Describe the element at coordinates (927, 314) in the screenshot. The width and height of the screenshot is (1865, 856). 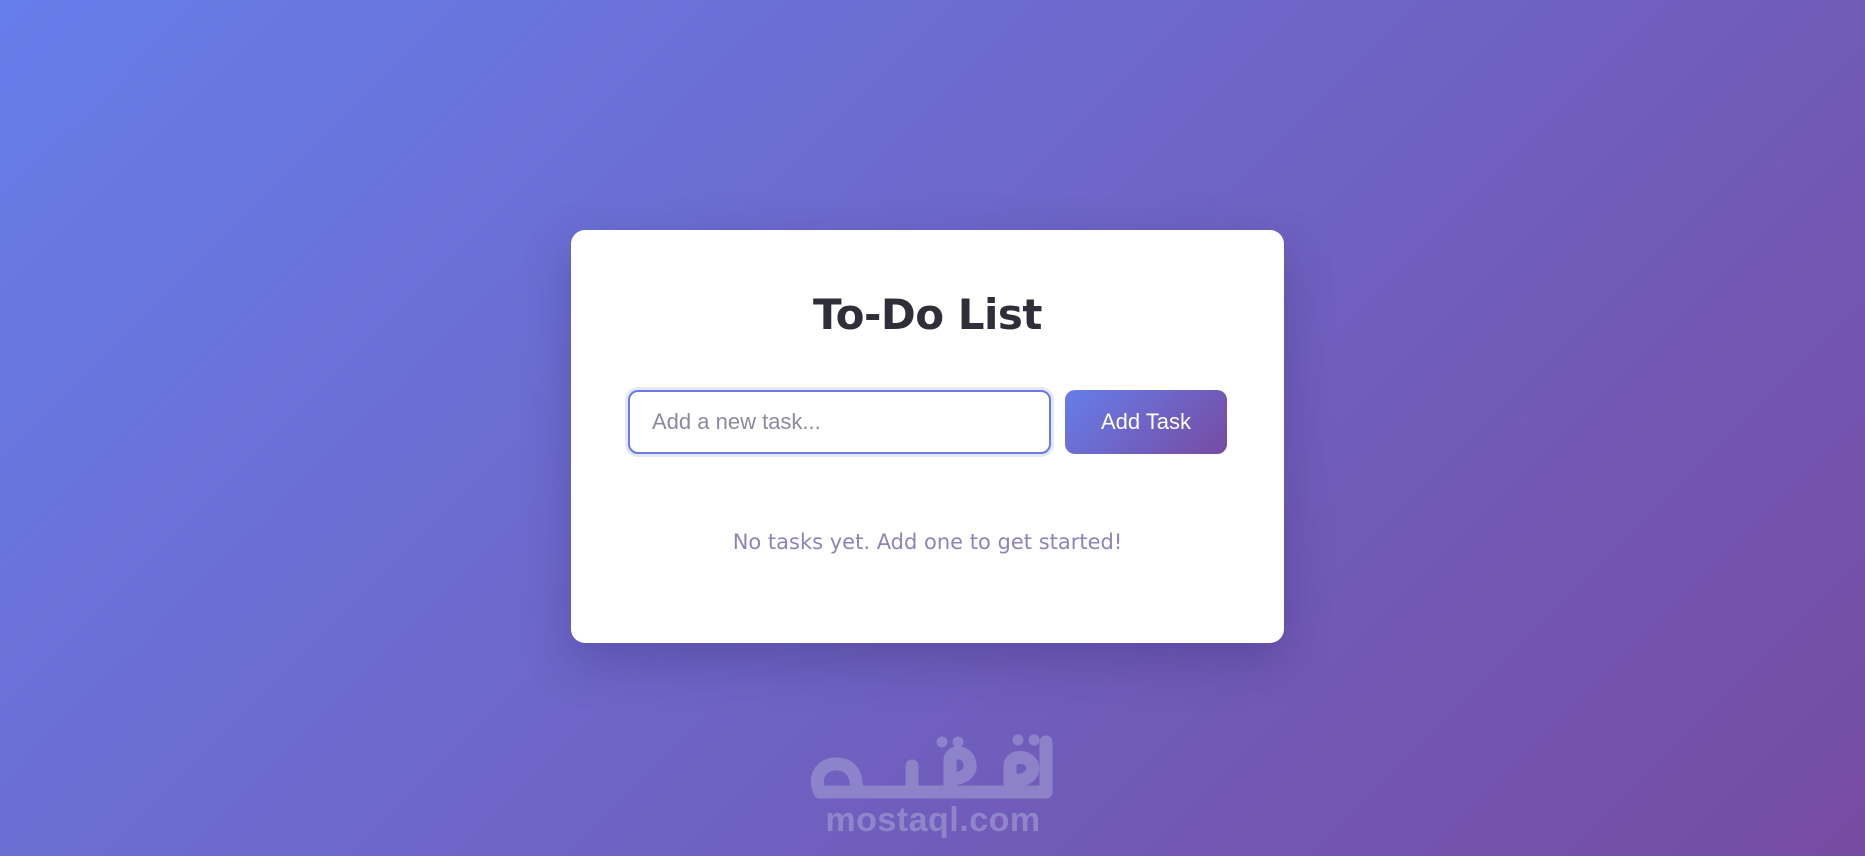
I see `page-title: To-Do List` at that location.